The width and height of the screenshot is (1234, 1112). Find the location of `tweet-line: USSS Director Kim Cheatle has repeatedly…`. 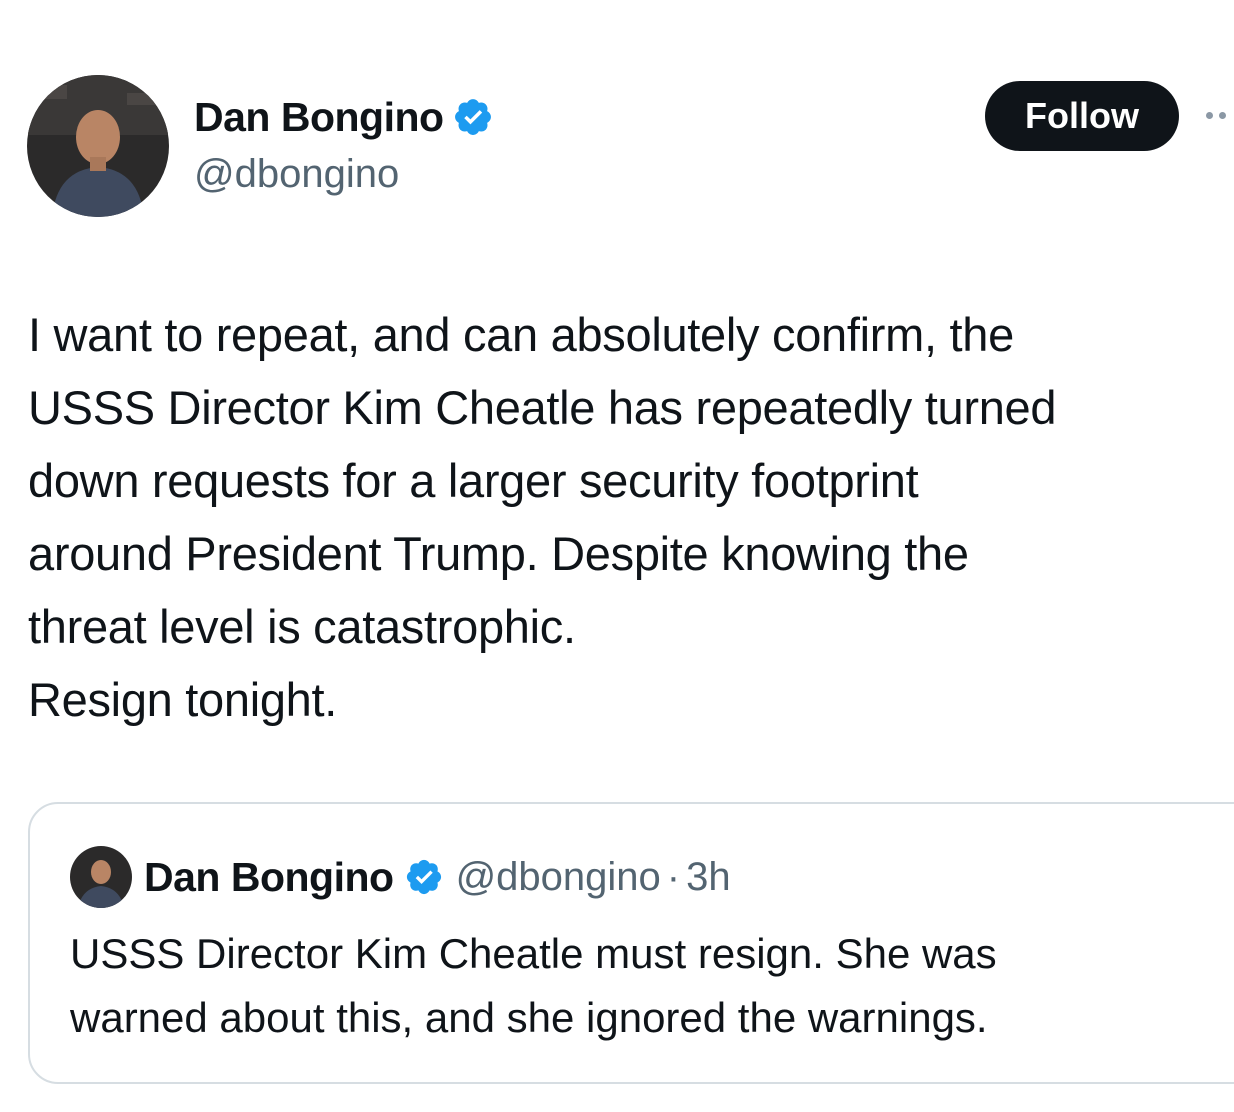

tweet-line: USSS Director Kim Cheatle has repeatedly… is located at coordinates (542, 407).